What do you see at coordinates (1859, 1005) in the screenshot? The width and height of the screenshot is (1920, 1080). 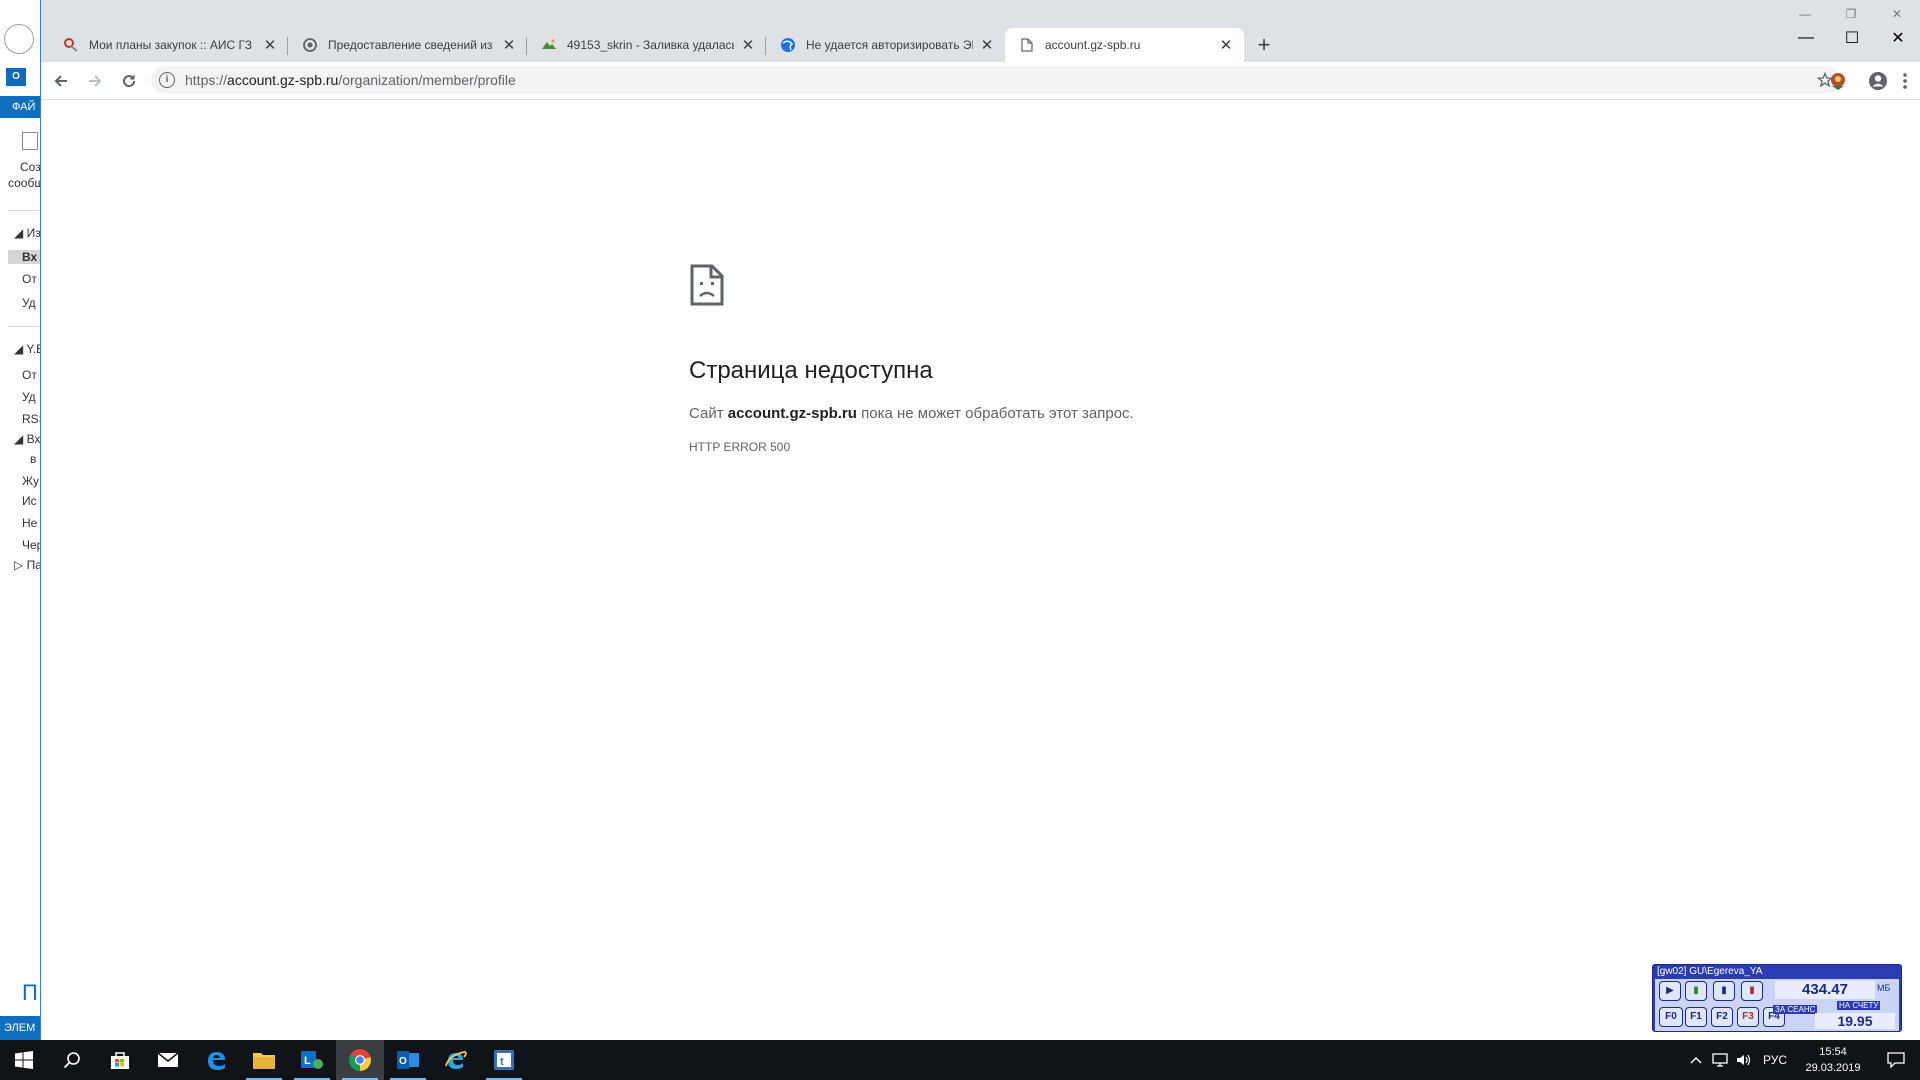 I see `account-label: НА СЧЕТУ` at bounding box center [1859, 1005].